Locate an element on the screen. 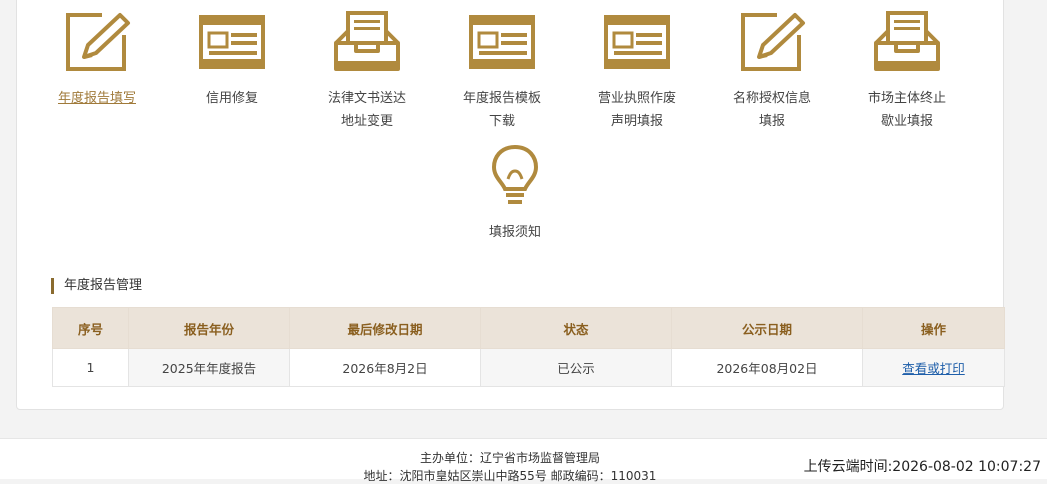  view-or-print-link: 查看或打印 is located at coordinates (933, 368).